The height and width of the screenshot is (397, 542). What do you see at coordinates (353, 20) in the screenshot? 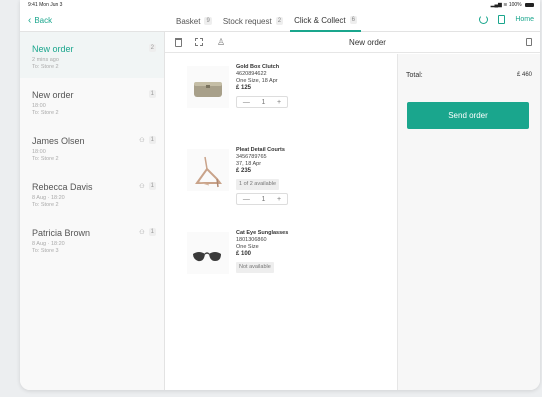
I see `tab-count: 6` at bounding box center [353, 20].